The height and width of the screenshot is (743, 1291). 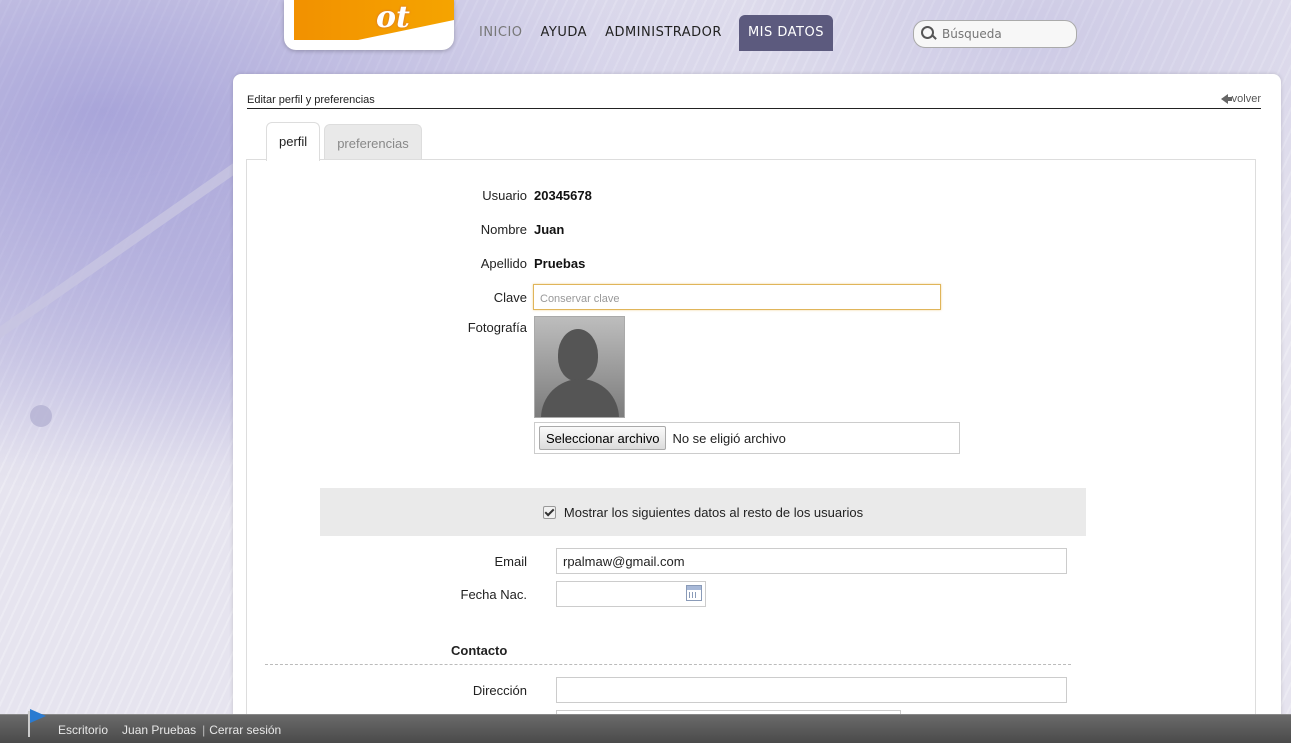 What do you see at coordinates (37, 724) in the screenshot?
I see `flag-icon` at bounding box center [37, 724].